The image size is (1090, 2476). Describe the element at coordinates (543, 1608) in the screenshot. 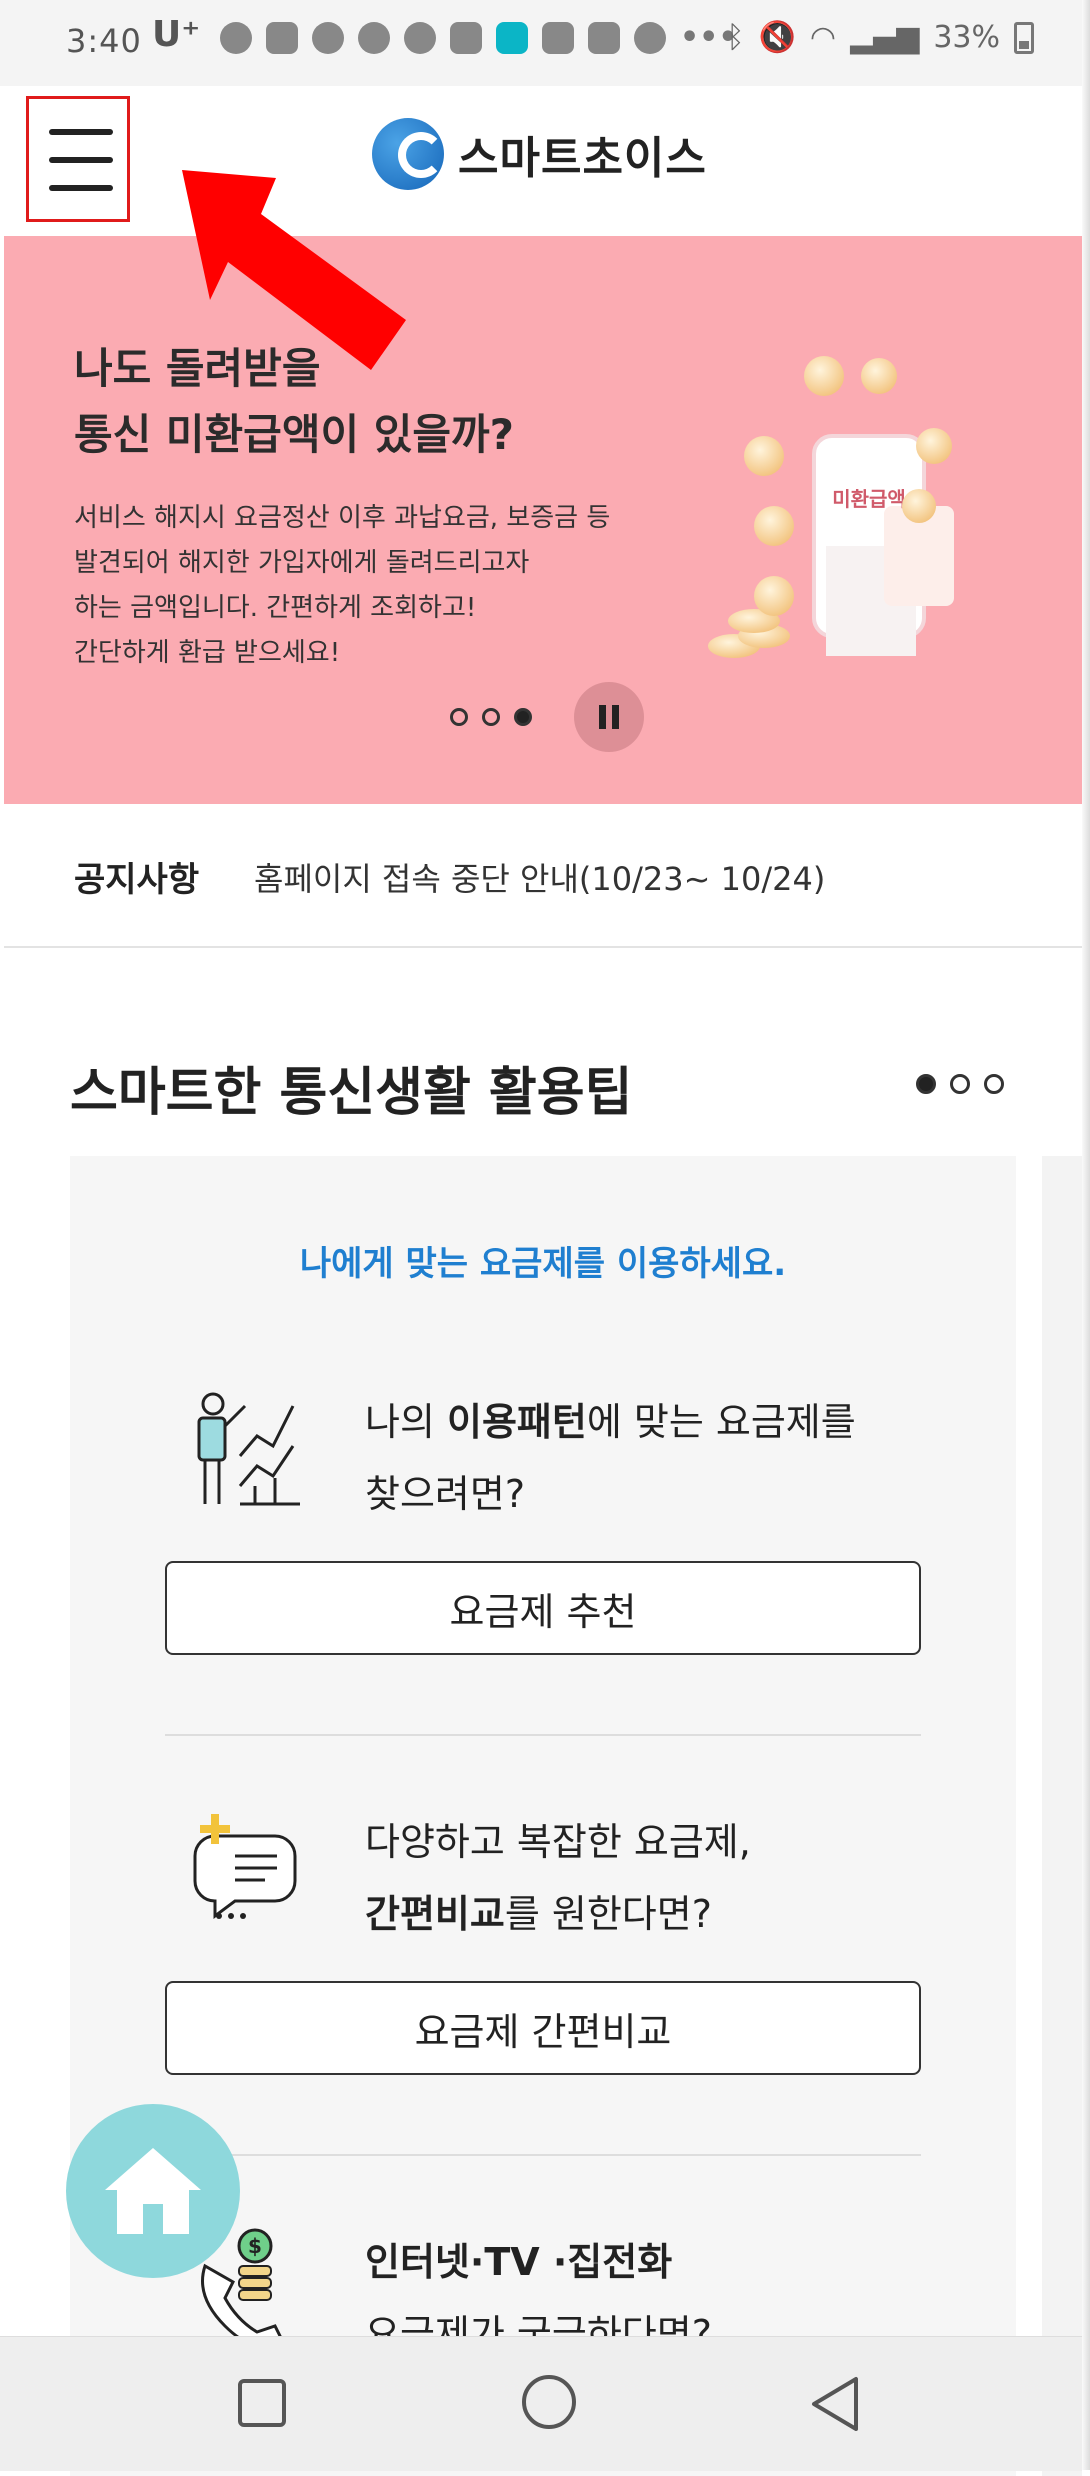

I see `plan-recommend-button: 요금제 추천` at that location.